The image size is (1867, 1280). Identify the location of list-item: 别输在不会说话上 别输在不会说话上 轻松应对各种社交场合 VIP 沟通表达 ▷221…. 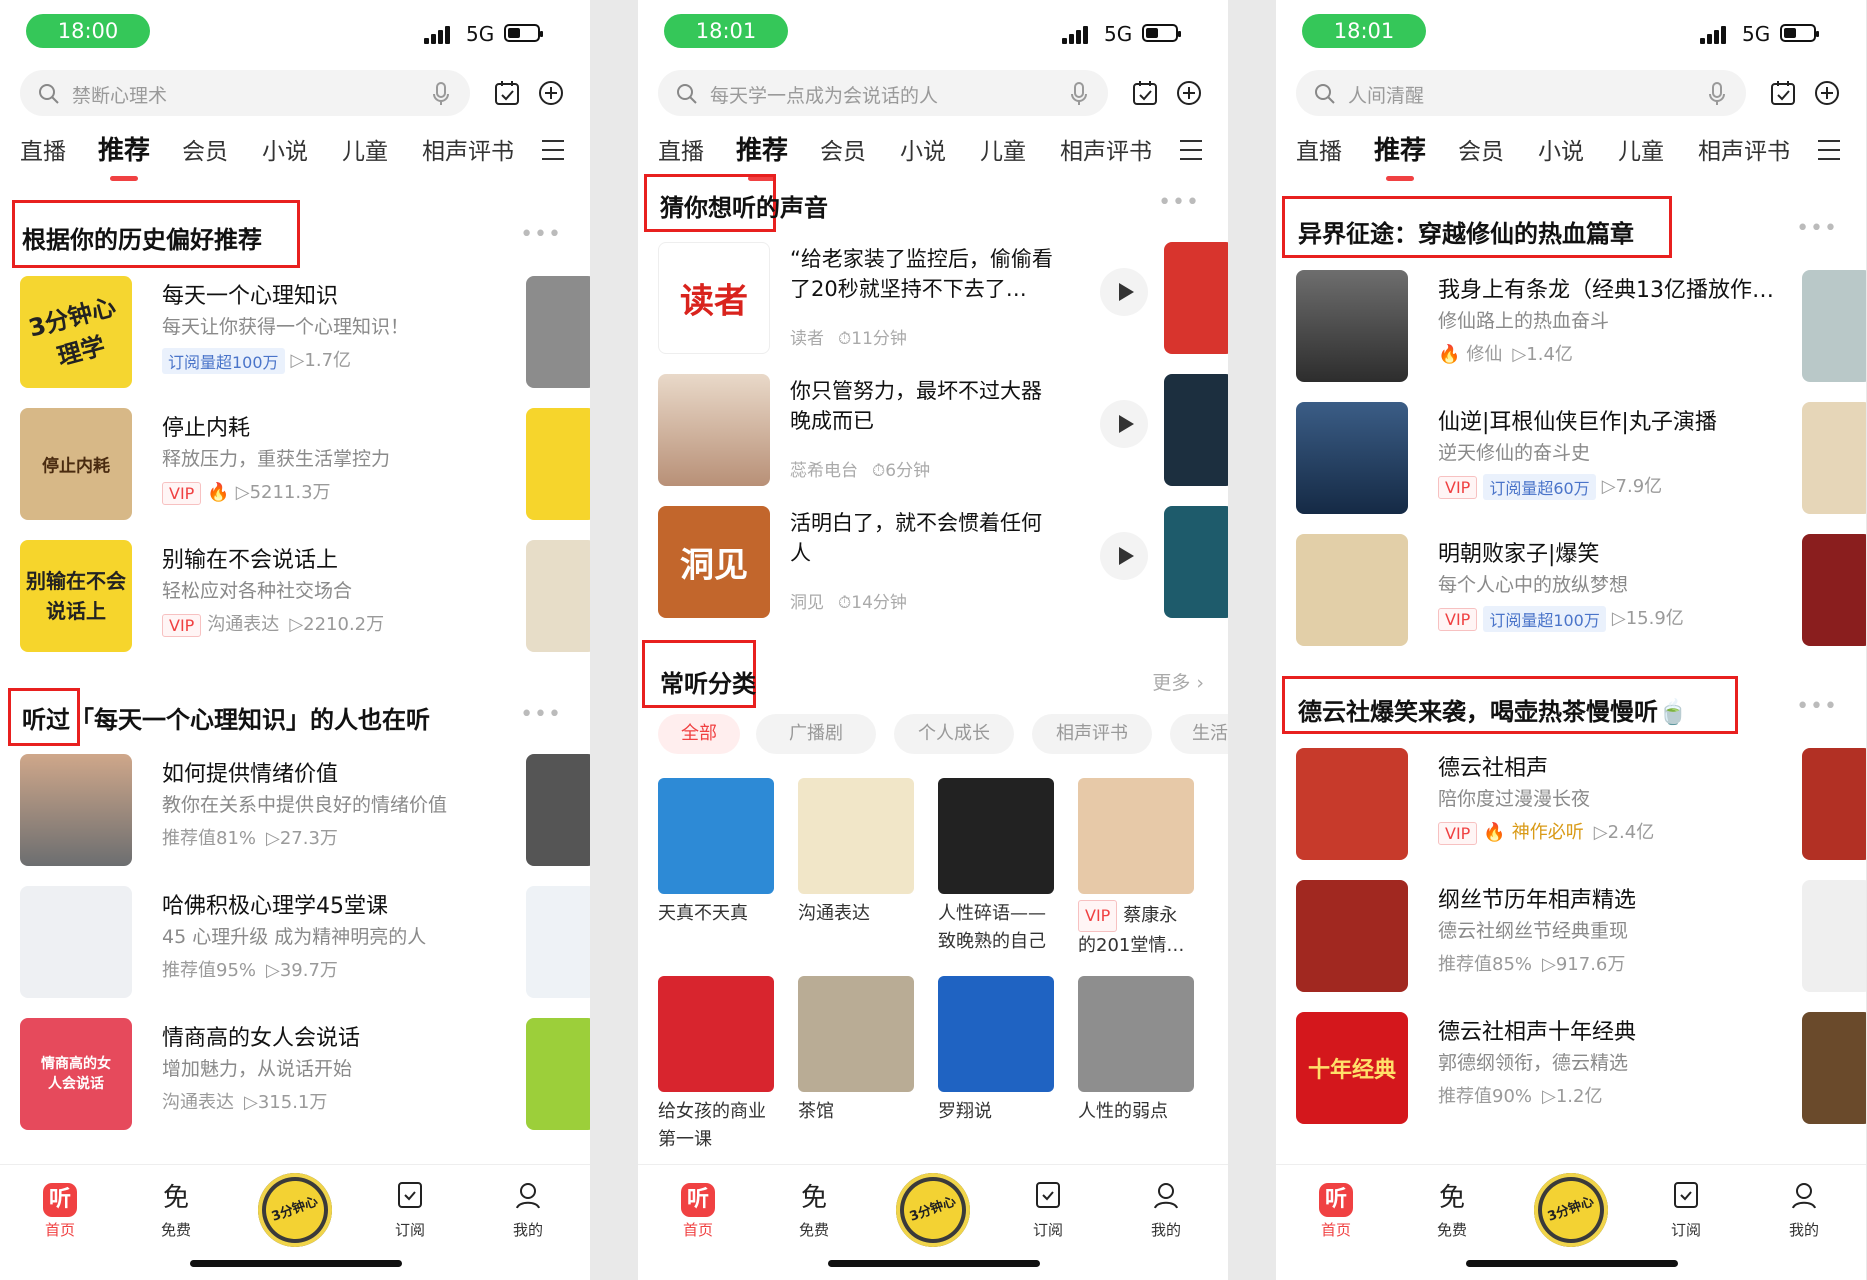
(305, 599).